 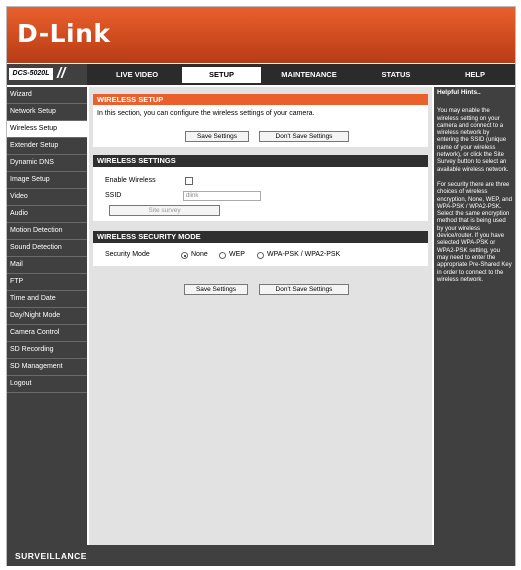 What do you see at coordinates (47, 384) in the screenshot?
I see `sidebar-item-logout: Logout` at bounding box center [47, 384].